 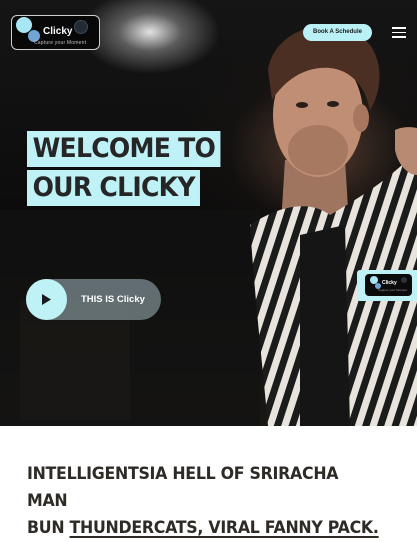 I want to click on intro-link: THUNDERCATS, VIRAL FANNY PACK., so click(x=224, y=528).